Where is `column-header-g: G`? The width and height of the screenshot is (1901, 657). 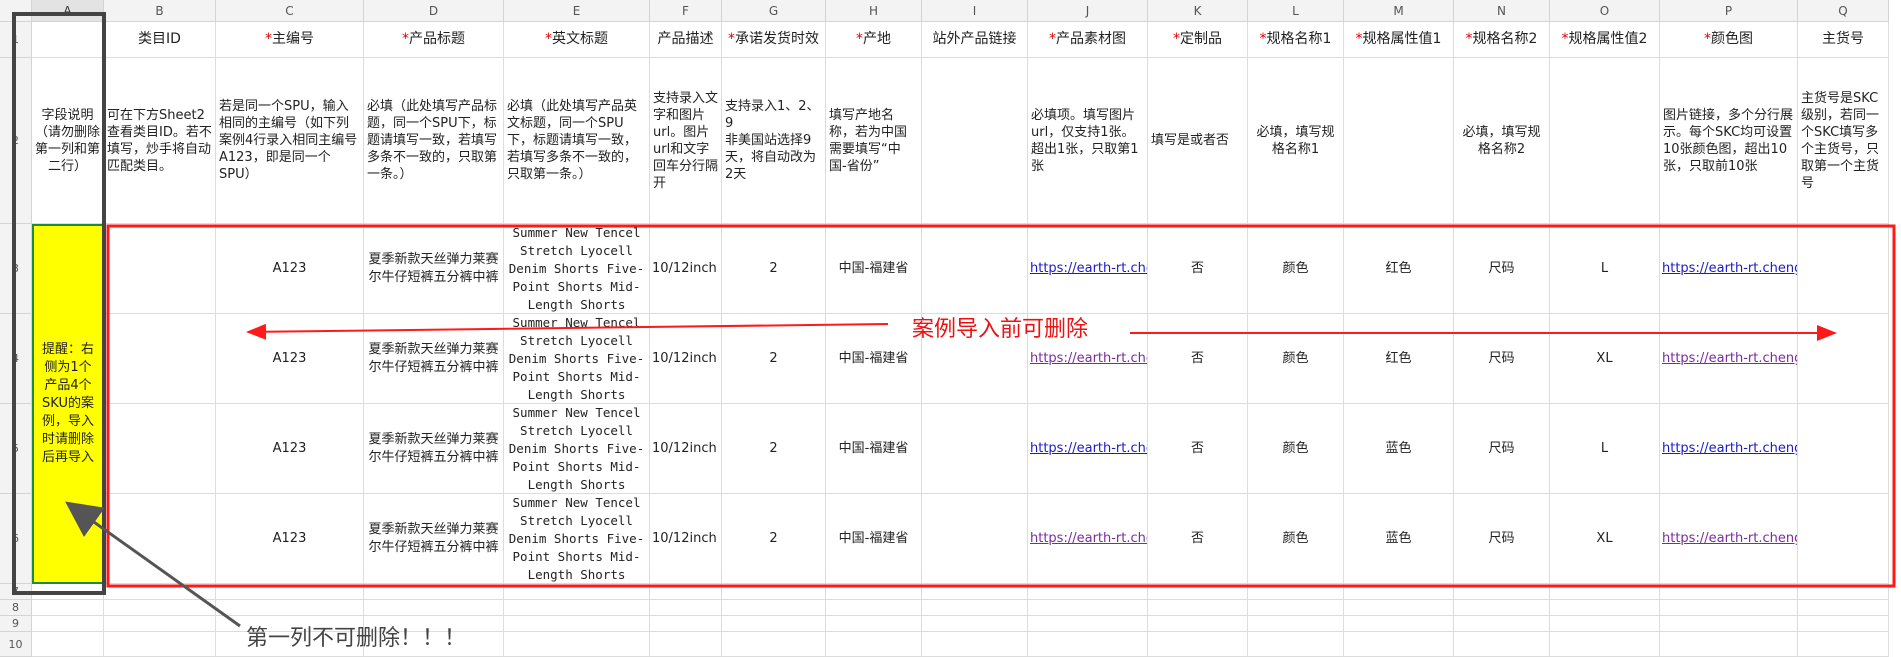
column-header-g: G is located at coordinates (774, 11).